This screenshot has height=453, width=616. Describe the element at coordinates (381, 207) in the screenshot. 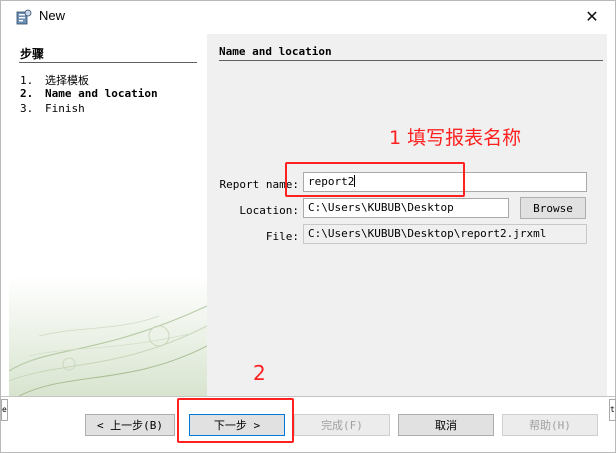

I see `location-value: C:\Users\KUBUB\Desktop` at that location.